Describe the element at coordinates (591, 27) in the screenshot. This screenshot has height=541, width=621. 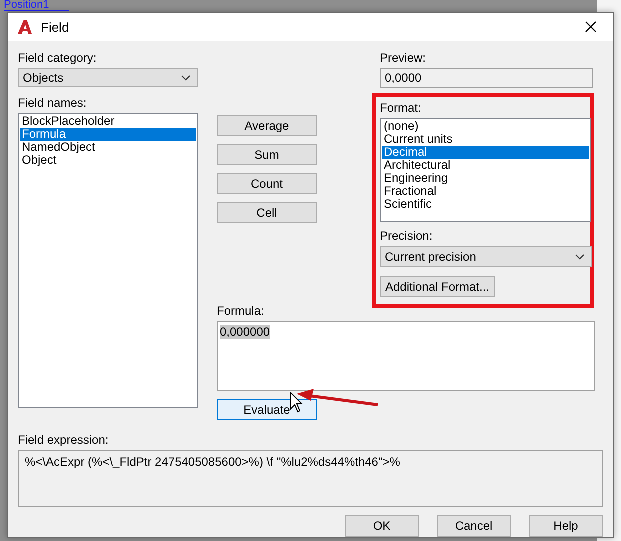
I see `close-icon` at that location.